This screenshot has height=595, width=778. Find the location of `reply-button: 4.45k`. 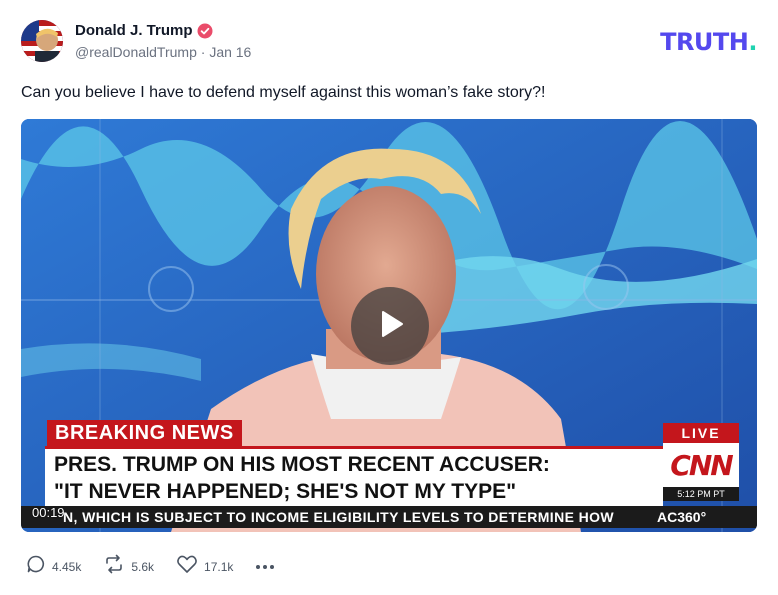

reply-button: 4.45k is located at coordinates (53, 566).